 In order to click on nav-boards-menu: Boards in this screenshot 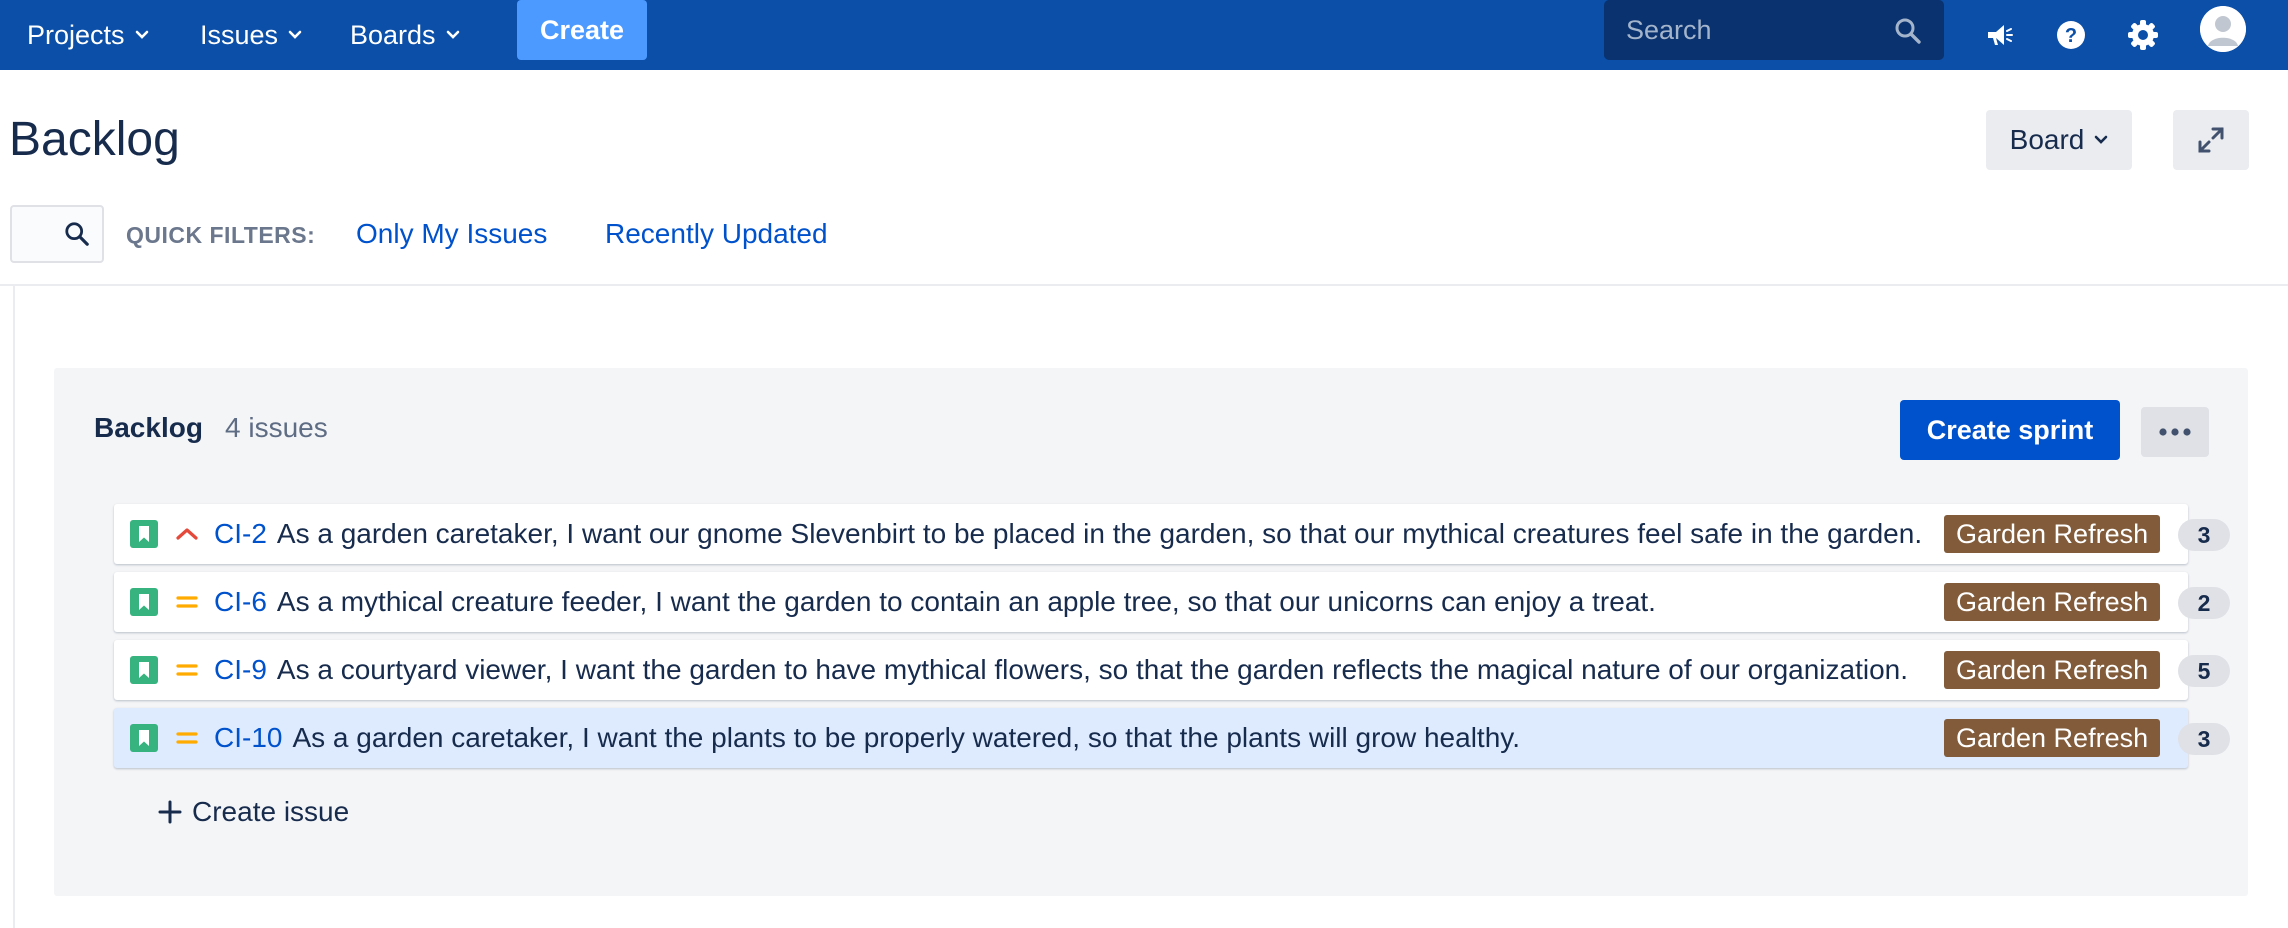, I will do `click(405, 35)`.